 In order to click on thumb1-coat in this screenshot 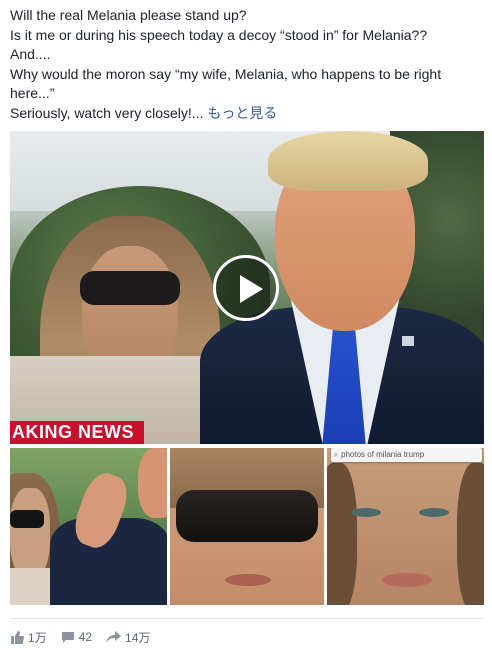, I will do `click(30, 586)`.